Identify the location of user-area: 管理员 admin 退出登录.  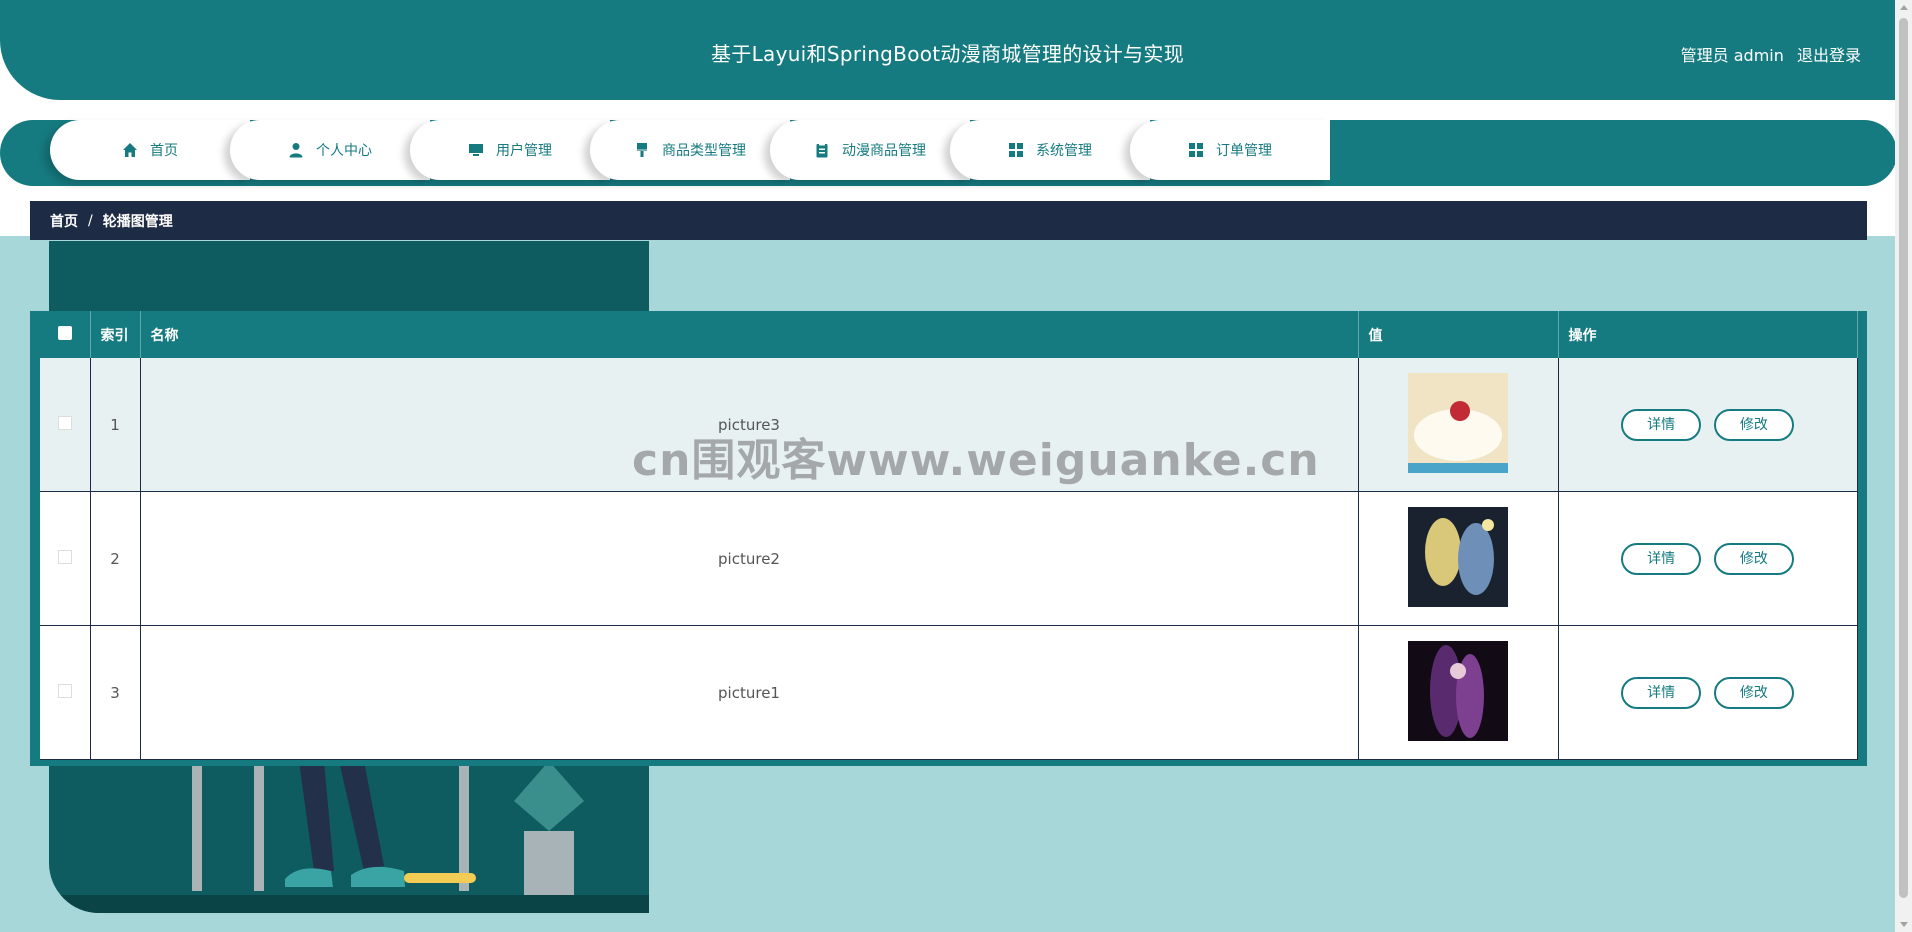
(1767, 54).